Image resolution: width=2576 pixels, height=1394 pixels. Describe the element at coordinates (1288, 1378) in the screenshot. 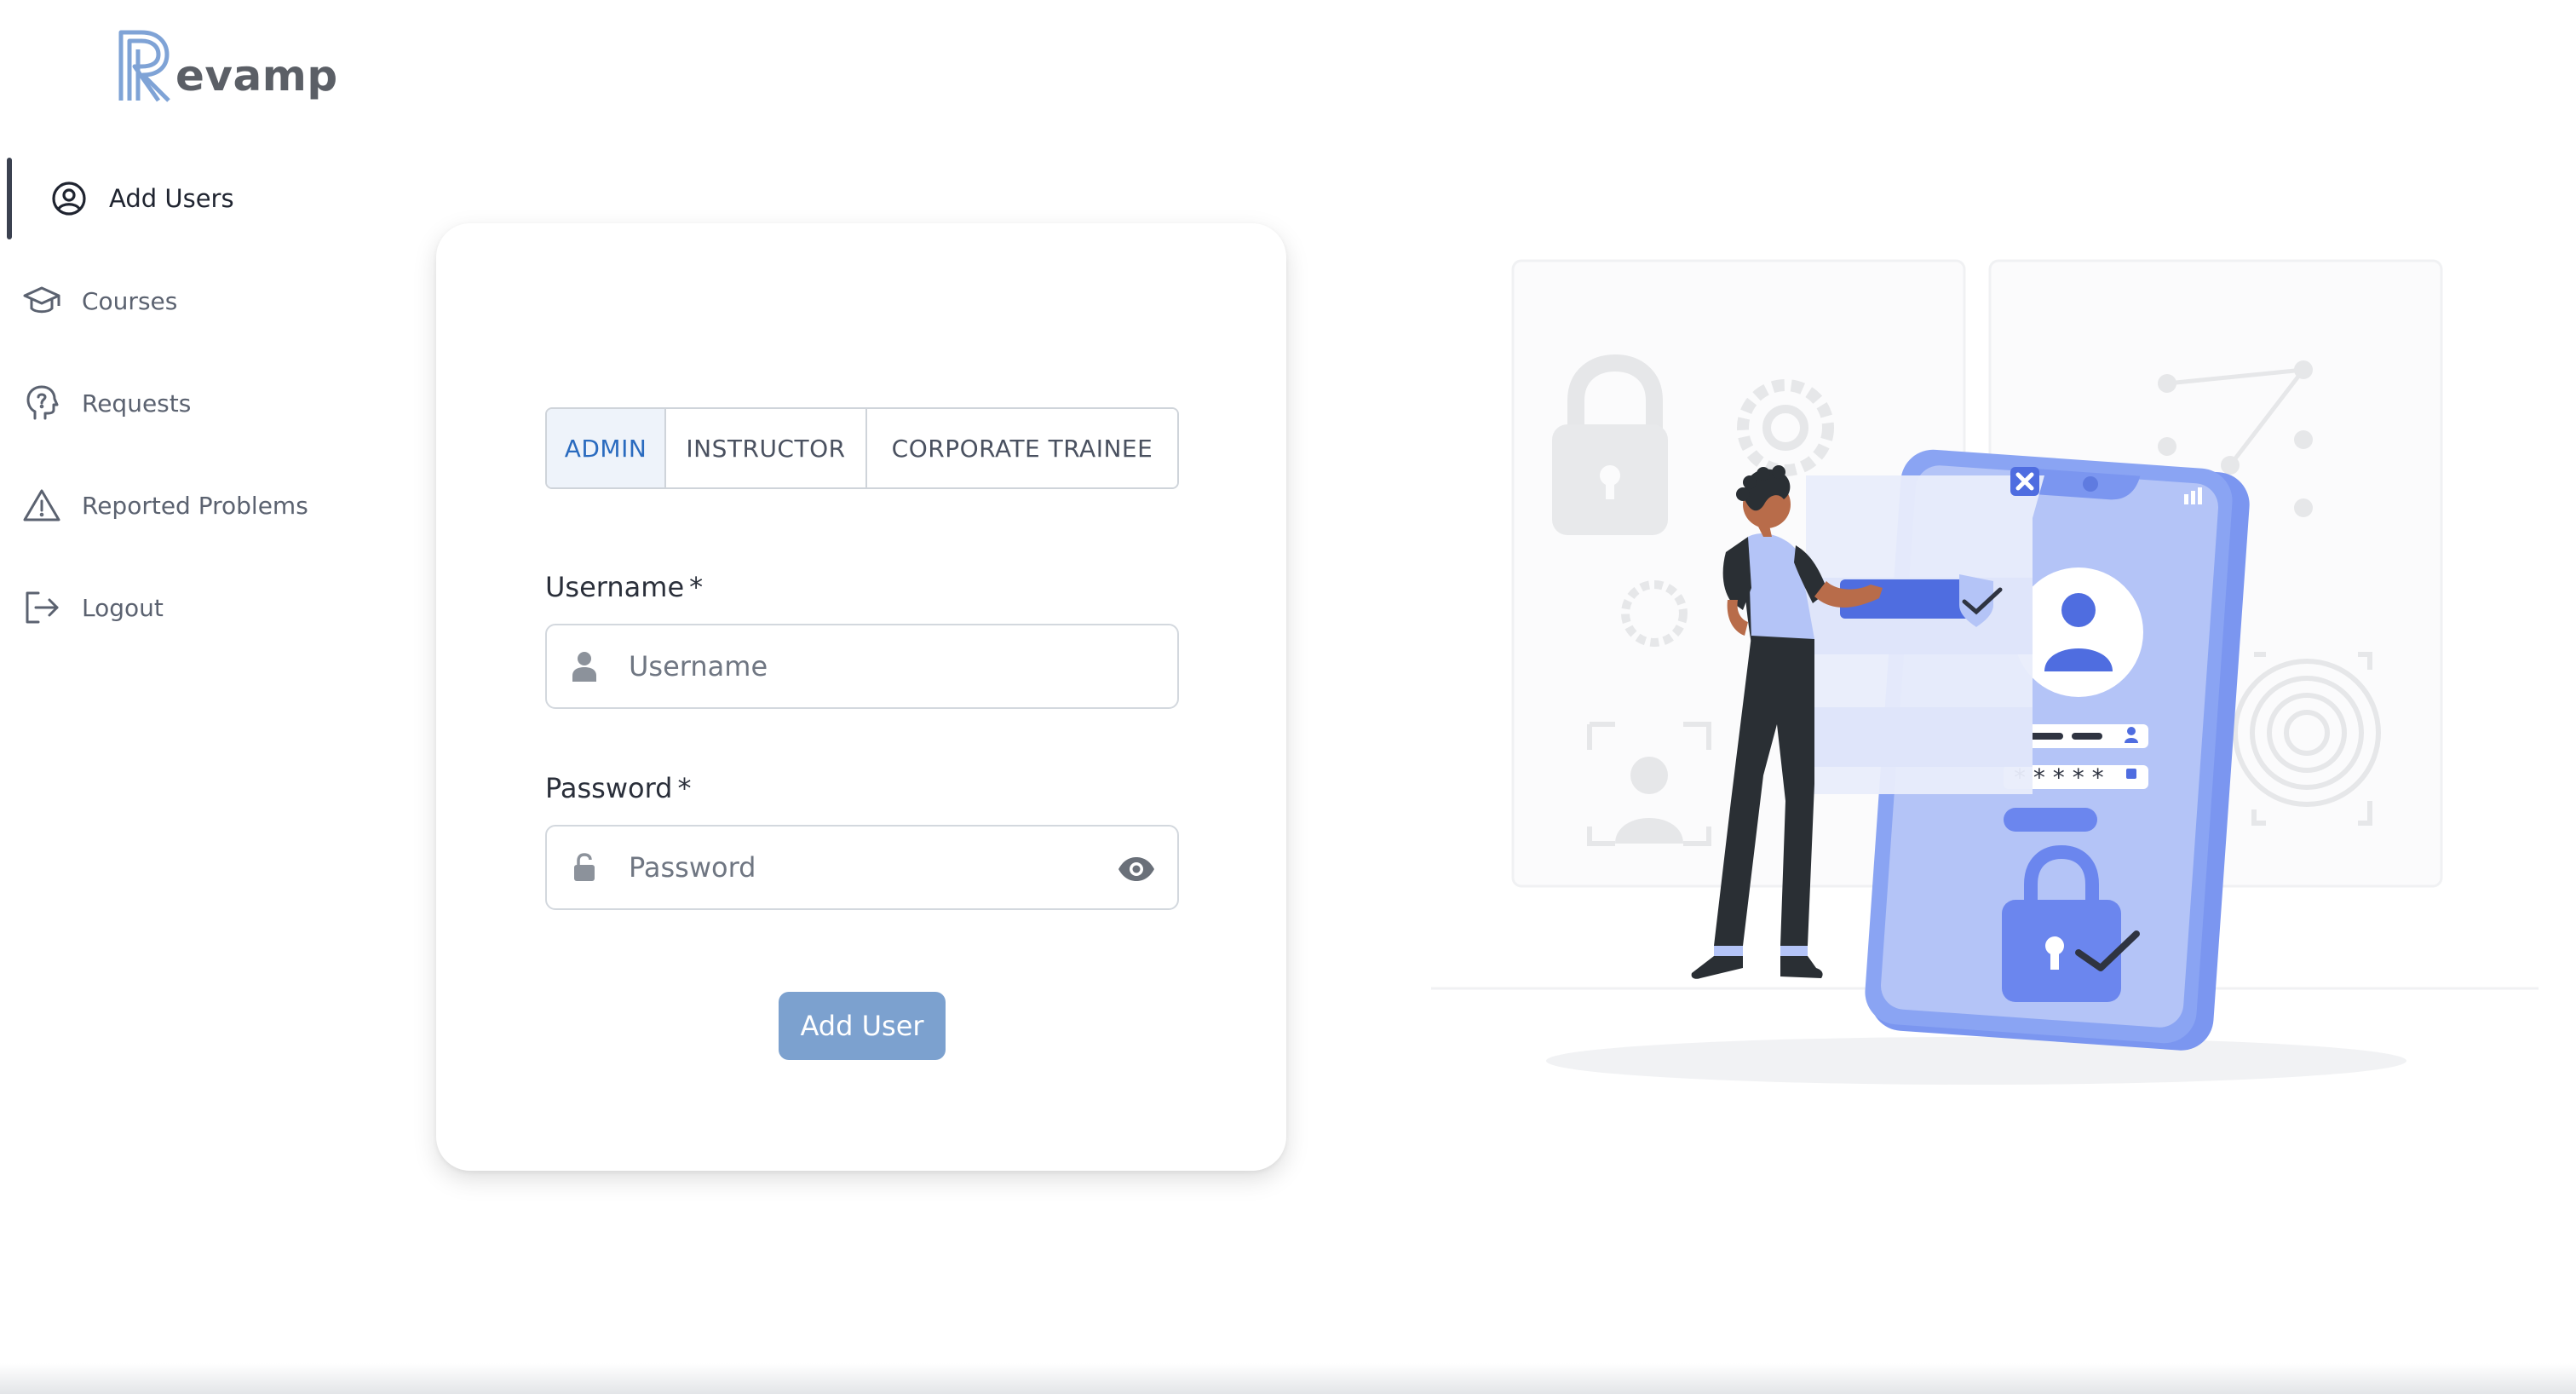

I see `bottom-window-edge` at that location.